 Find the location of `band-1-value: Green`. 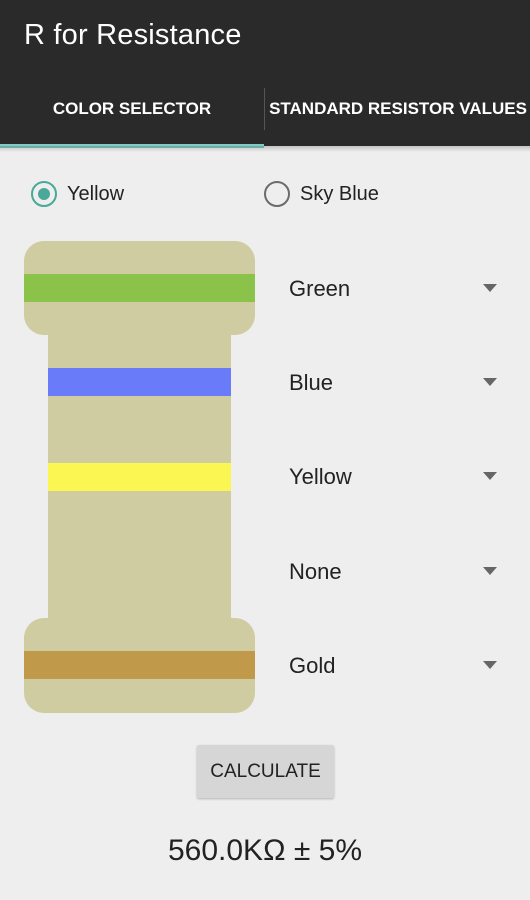

band-1-value: Green is located at coordinates (320, 288).